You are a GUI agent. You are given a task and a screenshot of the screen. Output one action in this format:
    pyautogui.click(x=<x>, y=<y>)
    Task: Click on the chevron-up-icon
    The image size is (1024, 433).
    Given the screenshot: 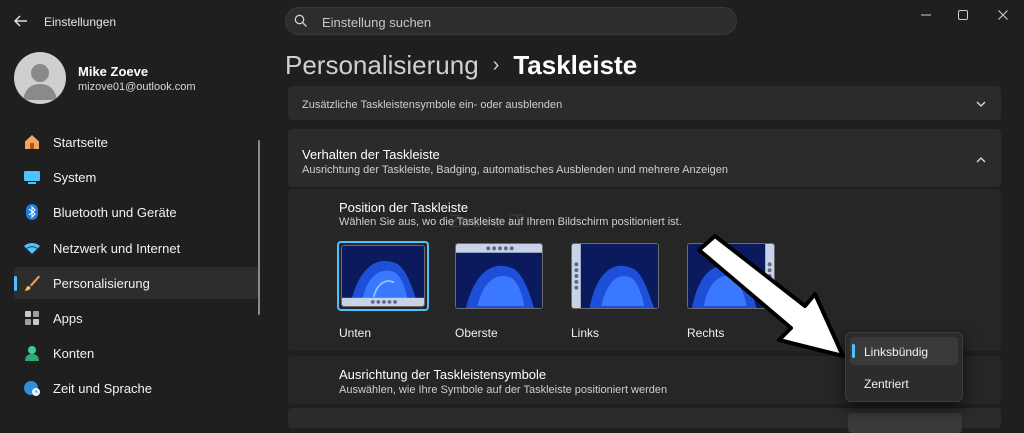 What is the action you would take?
    pyautogui.click(x=981, y=159)
    